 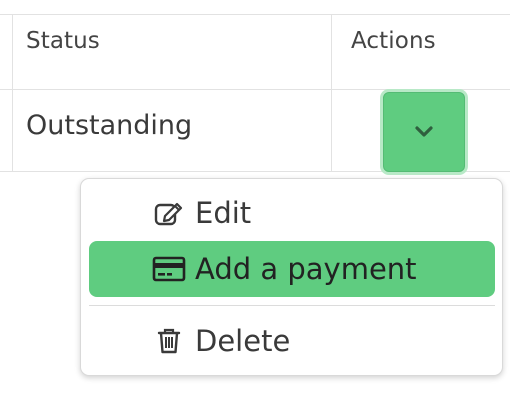 What do you see at coordinates (223, 213) in the screenshot?
I see `menu-item-label: Edit` at bounding box center [223, 213].